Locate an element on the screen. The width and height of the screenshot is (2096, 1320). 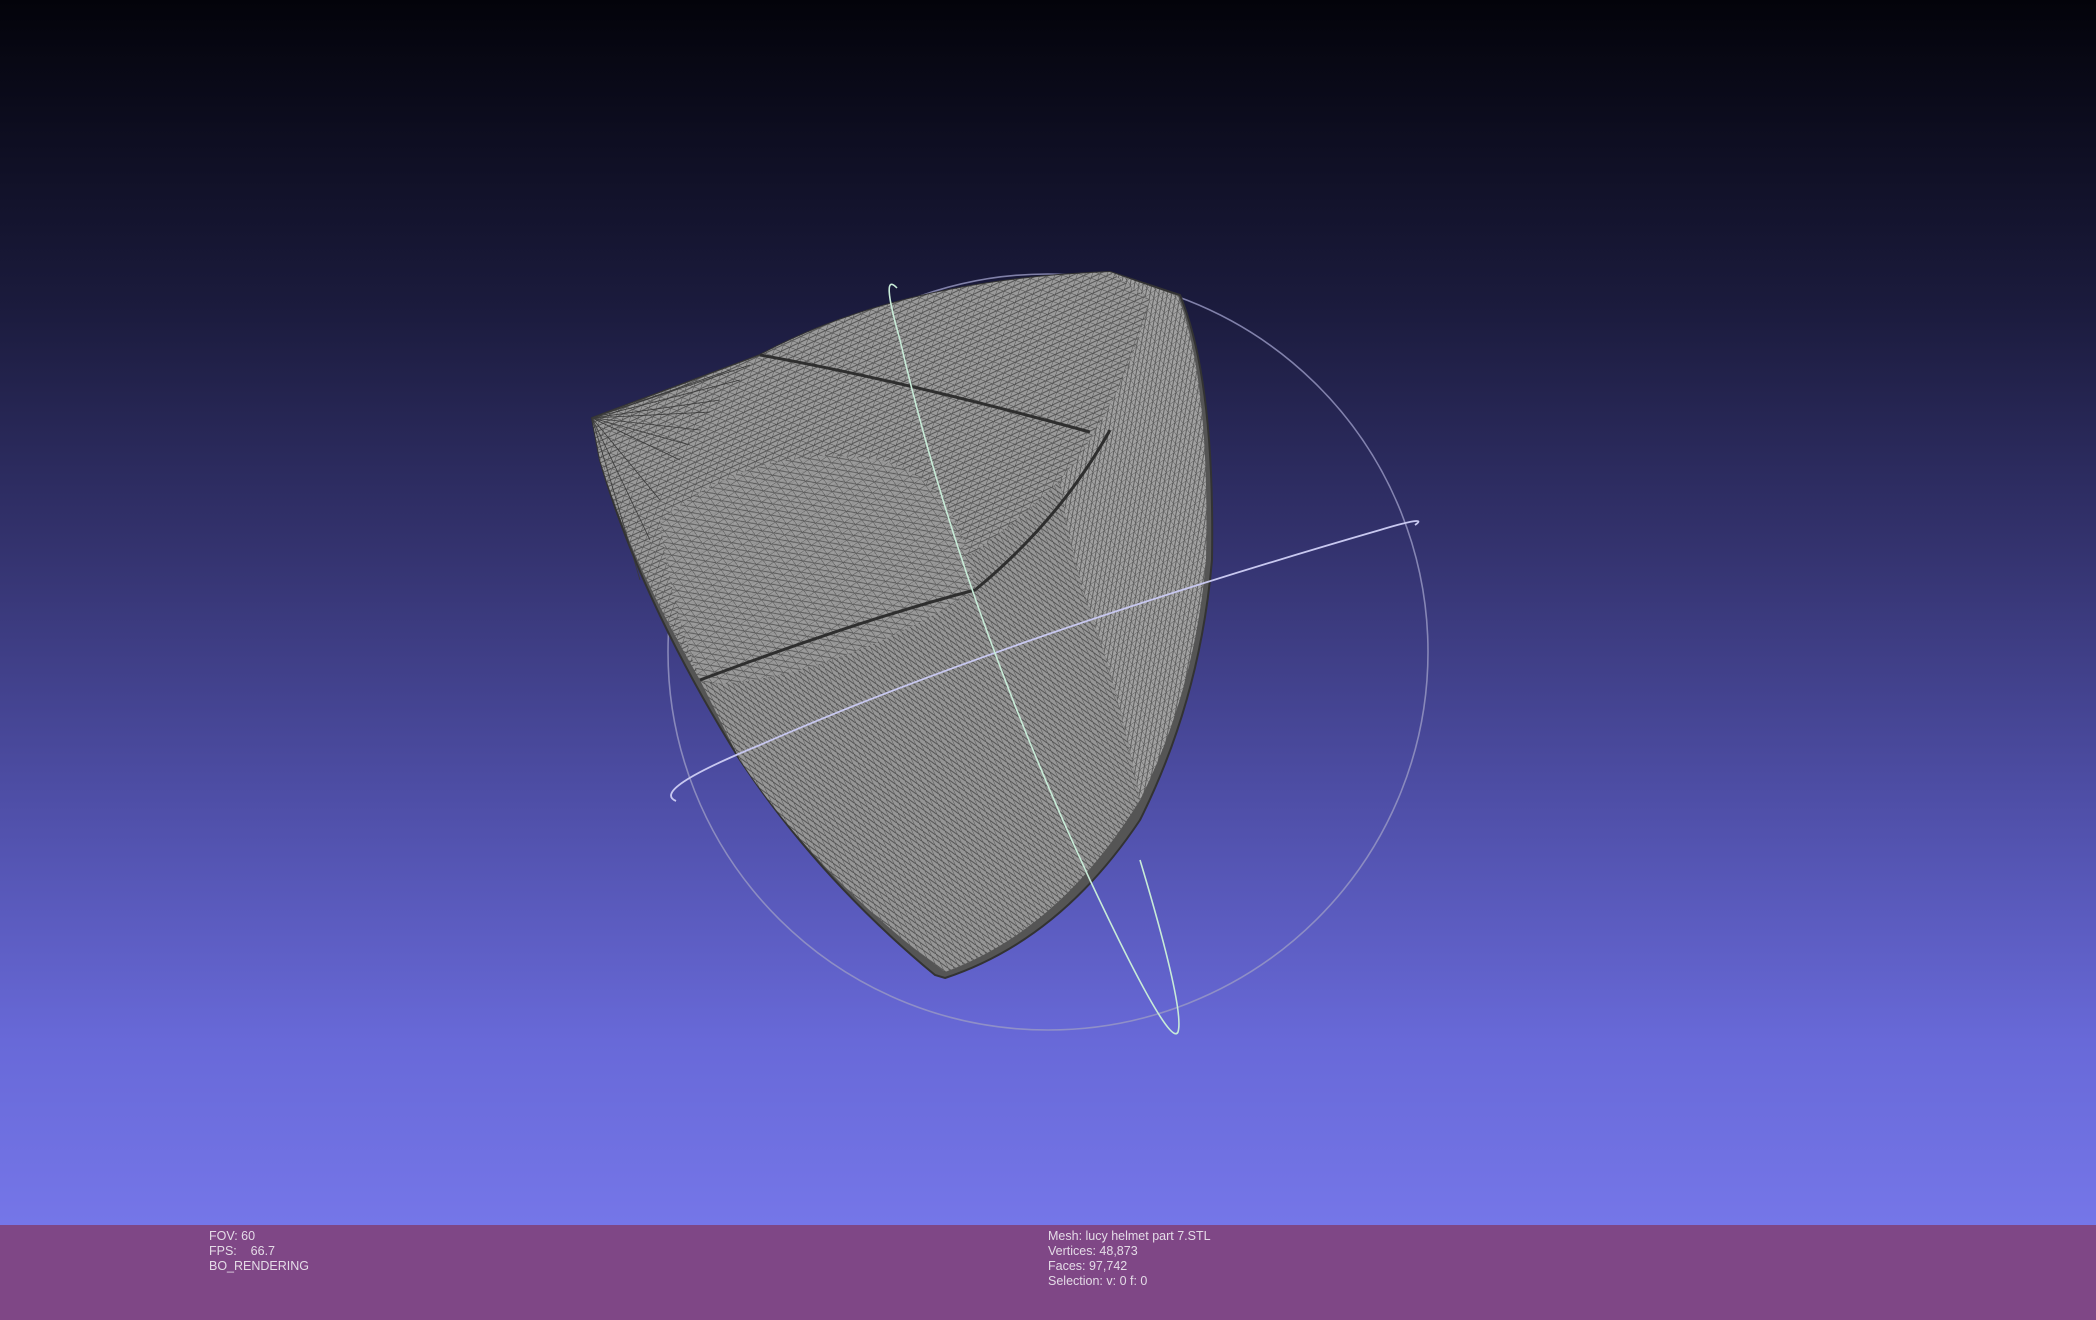
render-mode-label: BO_RENDERING is located at coordinates (259, 1266).